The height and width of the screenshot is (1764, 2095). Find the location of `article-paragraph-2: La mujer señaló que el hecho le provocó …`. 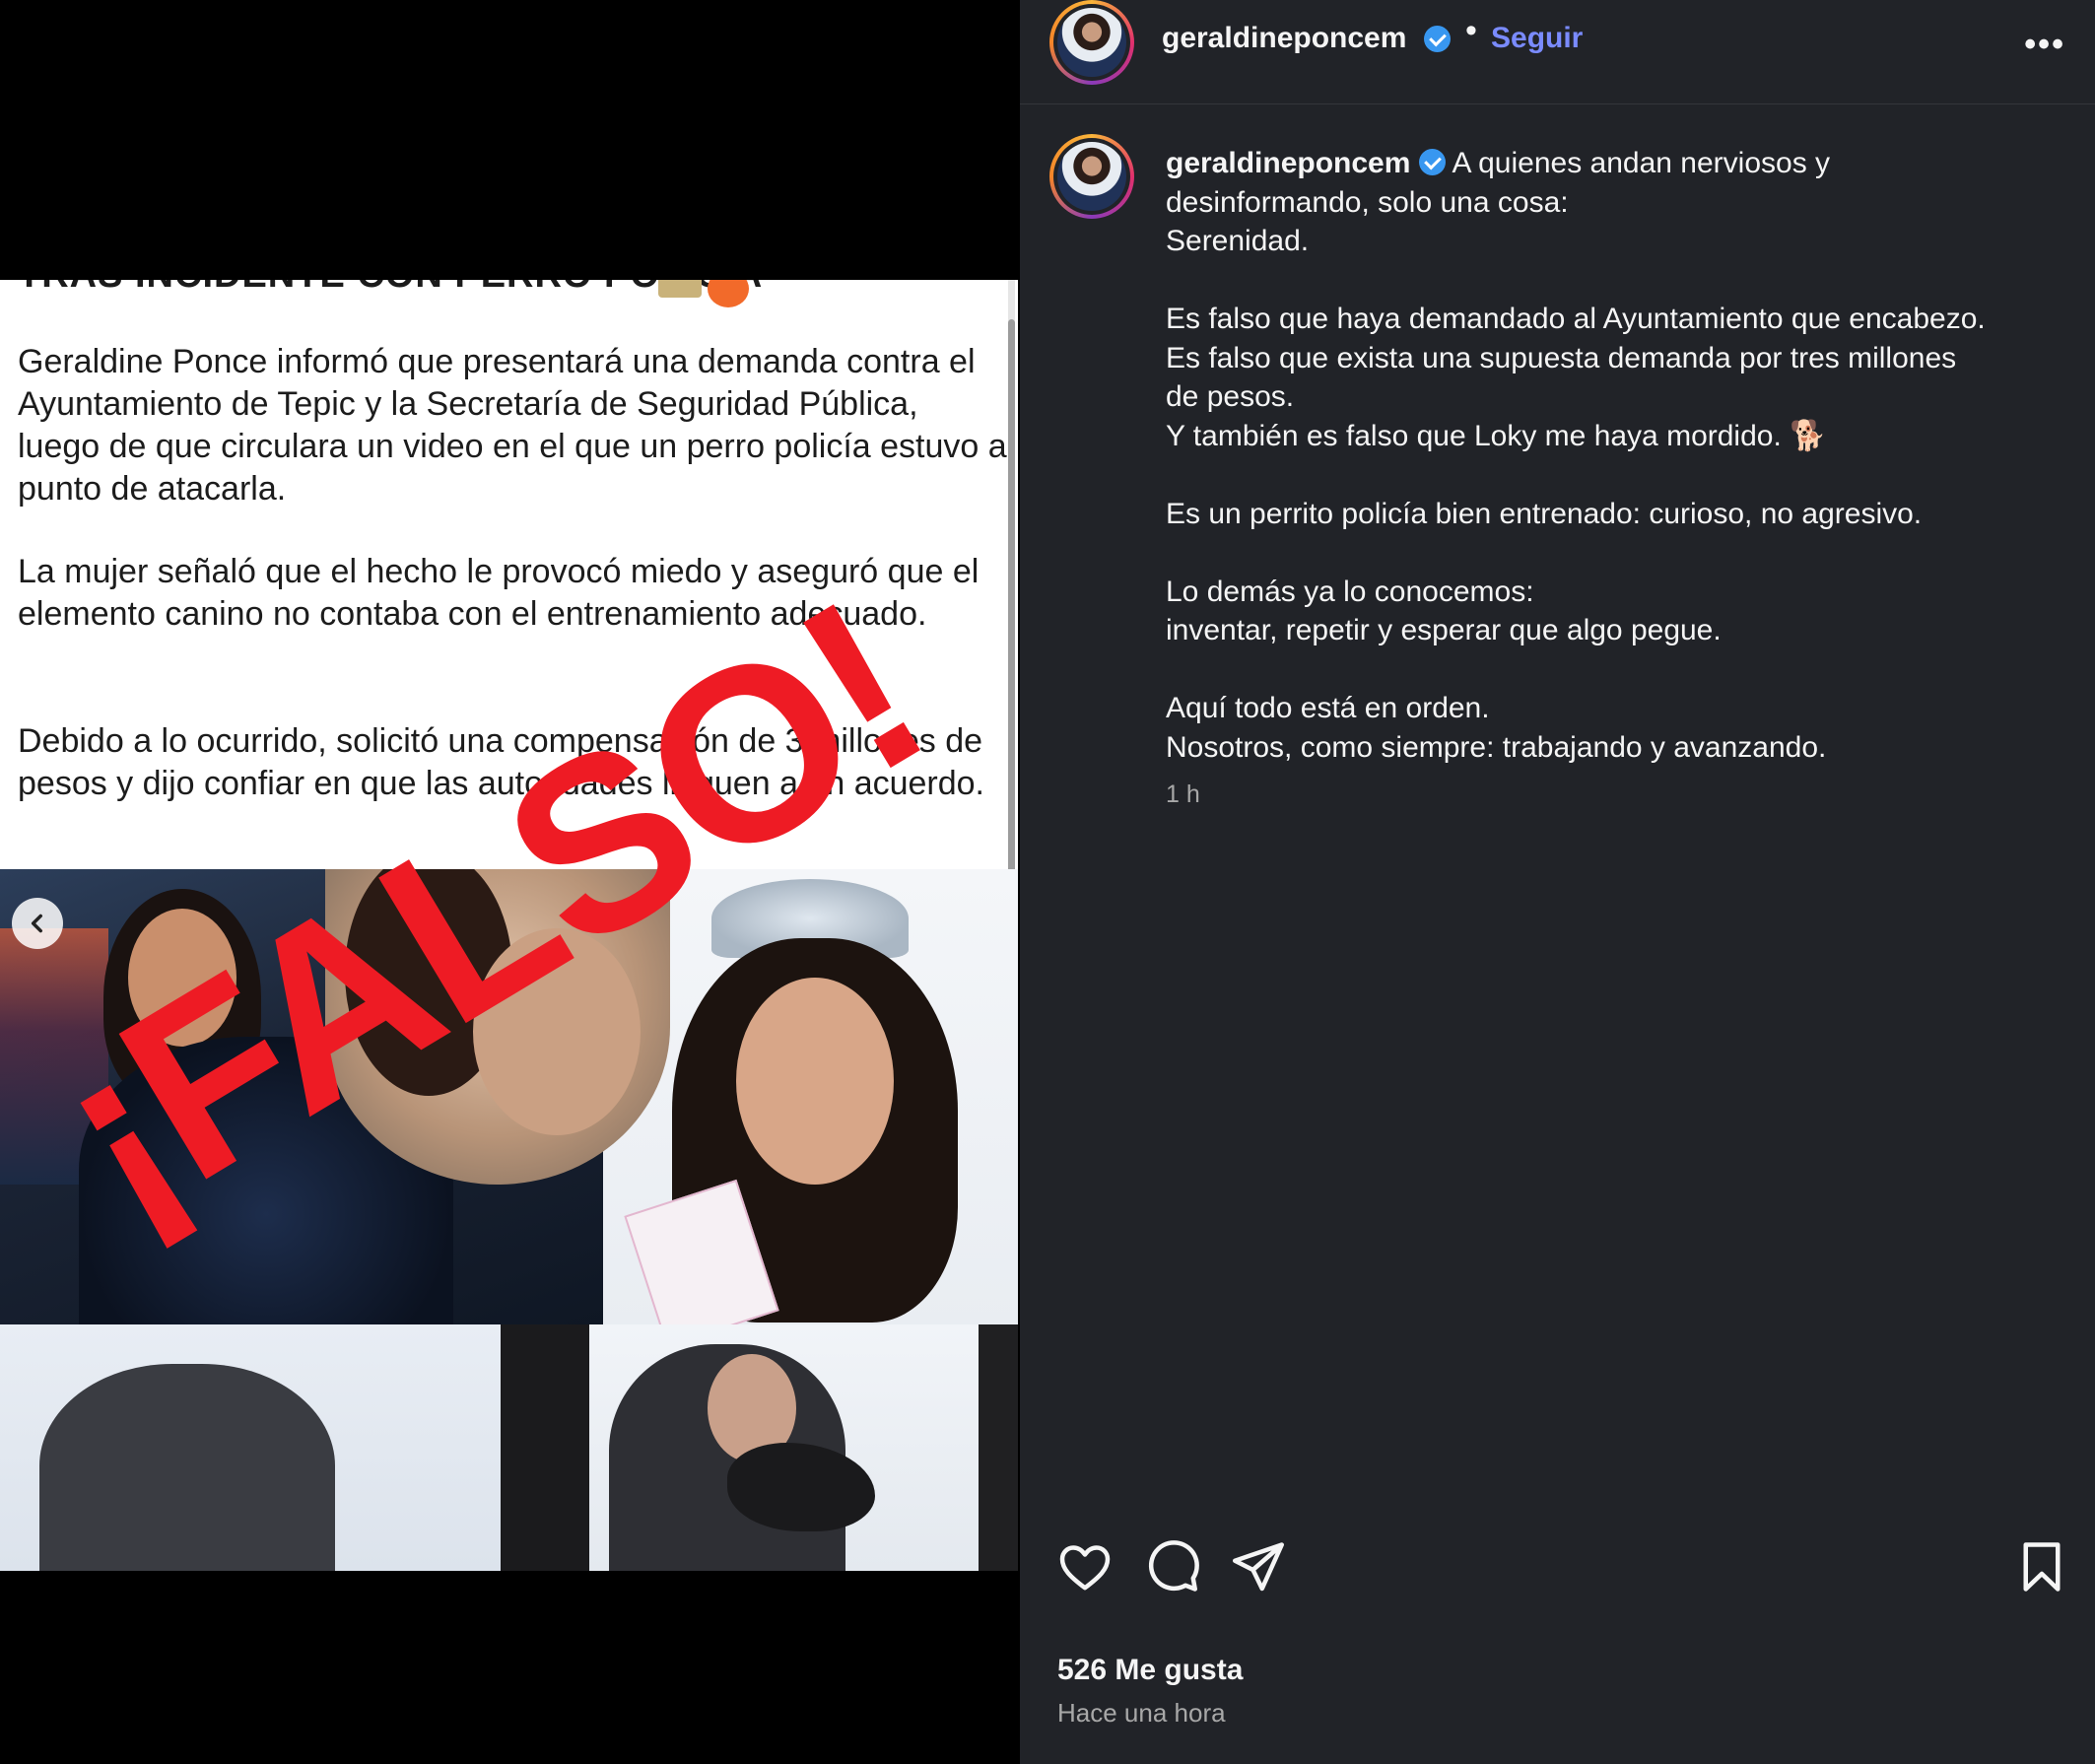

article-paragraph-2: La mujer señaló que el hecho le provocó … is located at coordinates (499, 593).